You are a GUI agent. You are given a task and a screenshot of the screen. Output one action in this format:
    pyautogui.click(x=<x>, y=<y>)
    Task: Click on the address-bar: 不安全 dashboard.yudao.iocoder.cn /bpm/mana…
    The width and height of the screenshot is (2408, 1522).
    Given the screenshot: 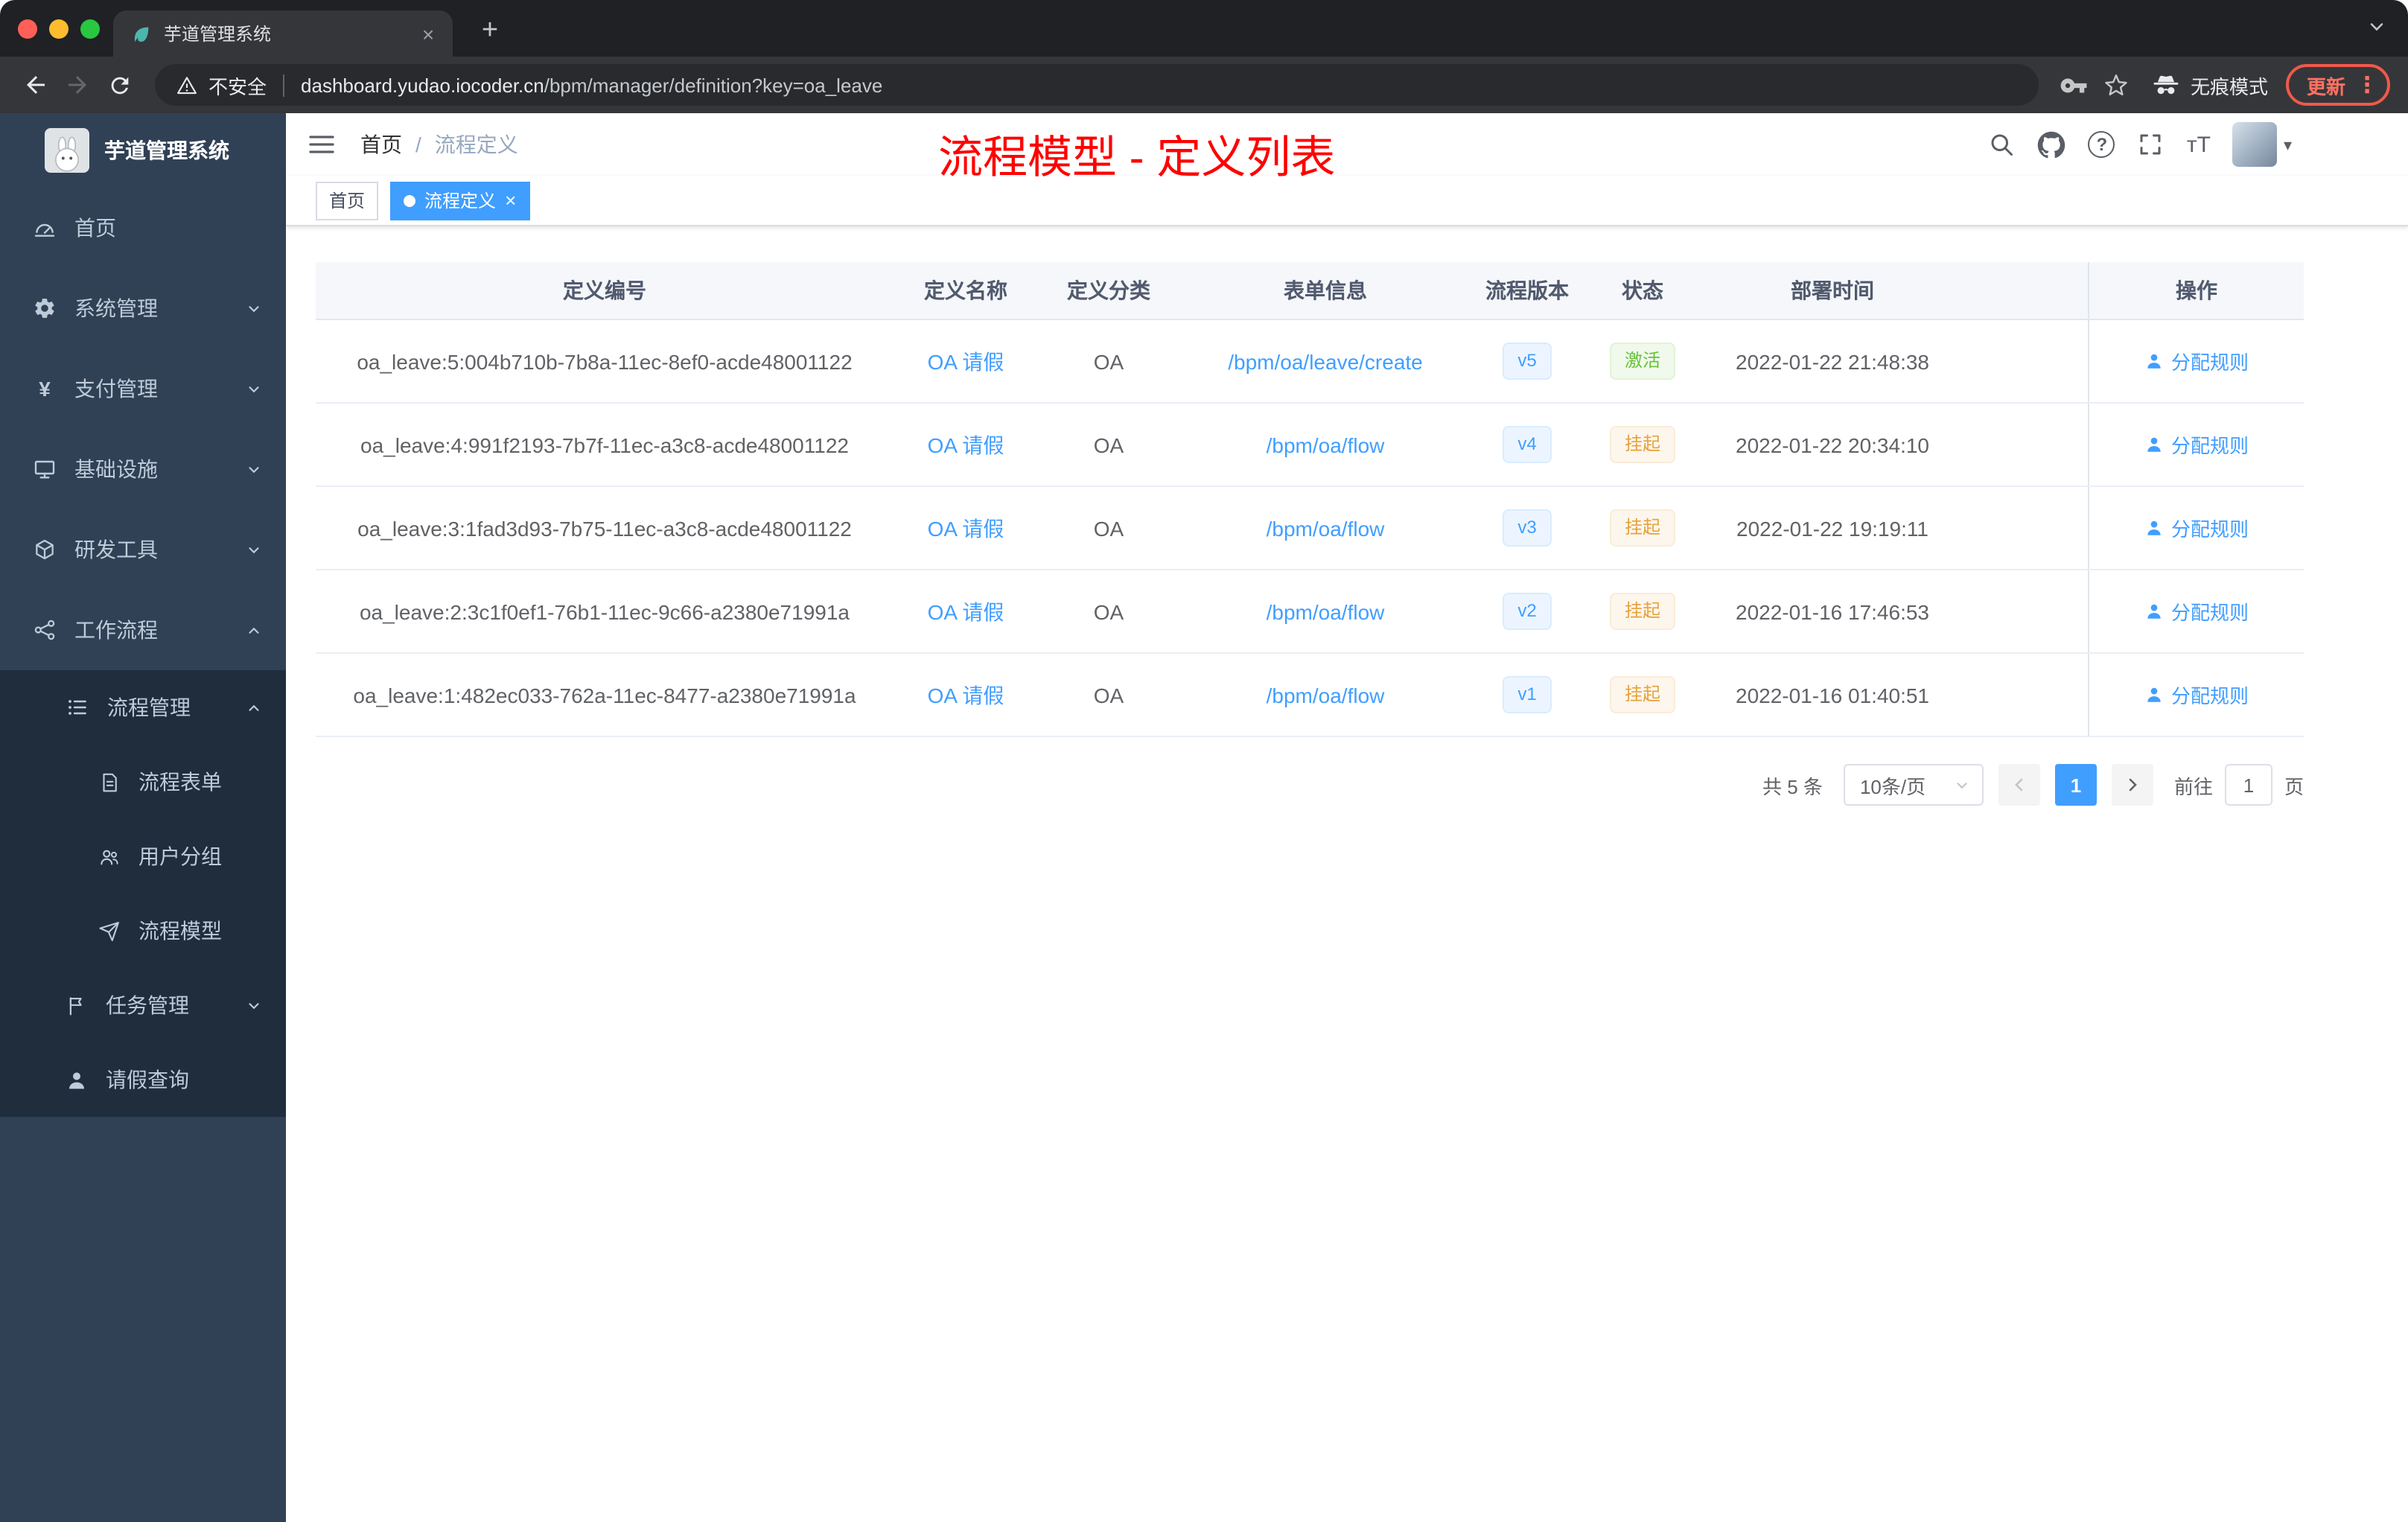 What is the action you would take?
    pyautogui.click(x=1097, y=85)
    